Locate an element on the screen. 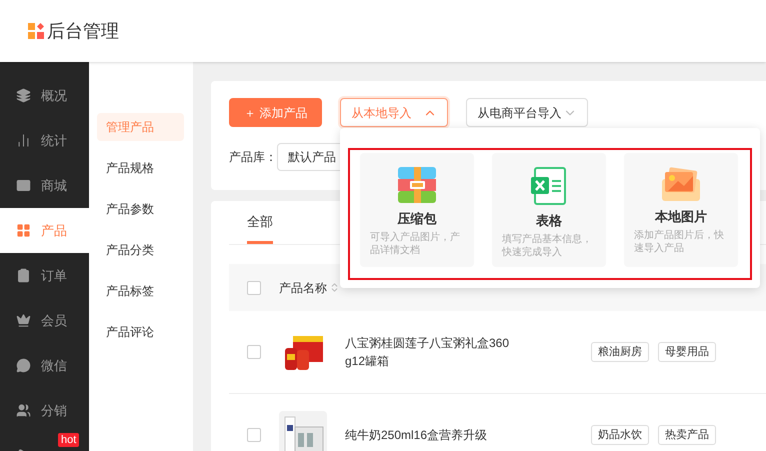 This screenshot has height=451, width=766. product-name: 八宝粥桂圆莲子八宝粥礼盒360g12罐箱 is located at coordinates (427, 352).